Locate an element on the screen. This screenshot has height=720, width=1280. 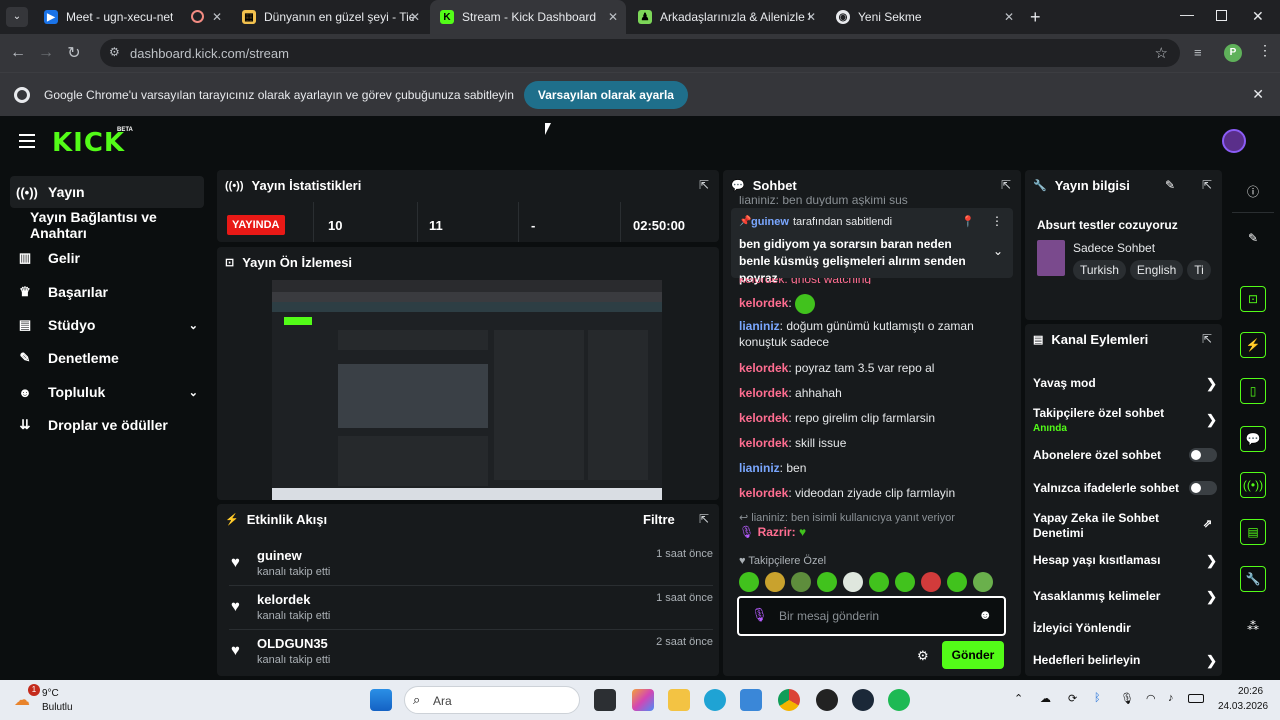
tray-icon: ⟳ is located at coordinates (1072, 698).